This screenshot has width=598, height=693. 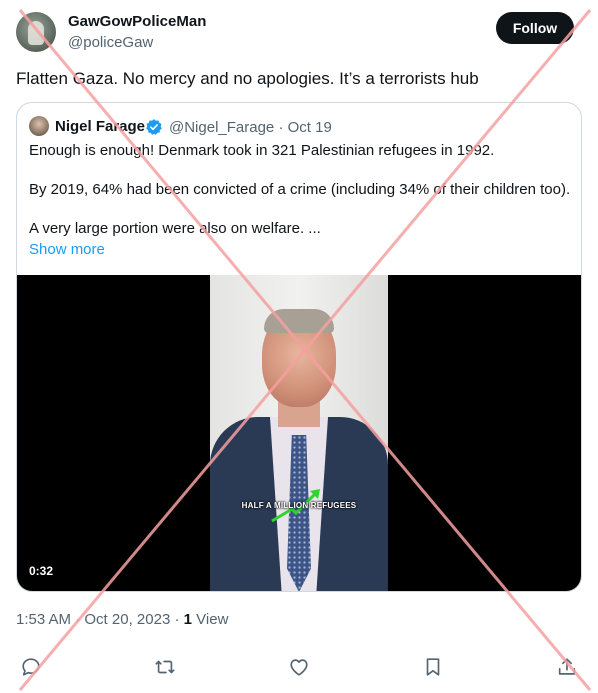 I want to click on share-button, so click(x=568, y=668).